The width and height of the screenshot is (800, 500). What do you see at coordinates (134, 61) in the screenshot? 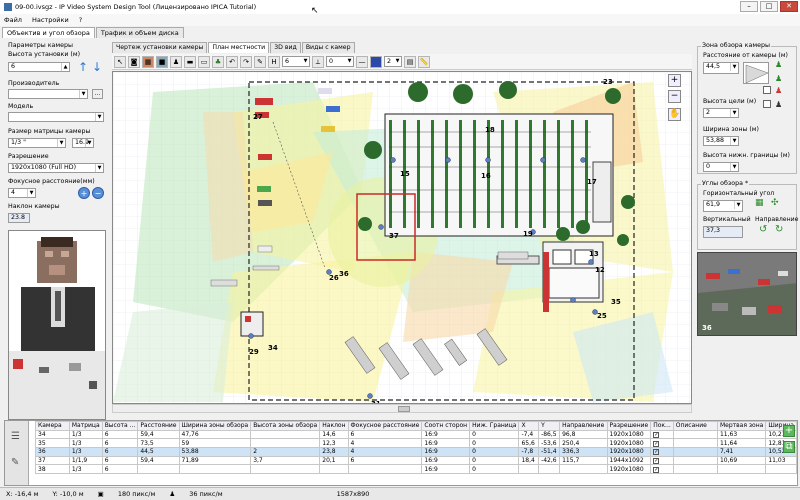
I see `camera-tool-icon: ◙` at bounding box center [134, 61].